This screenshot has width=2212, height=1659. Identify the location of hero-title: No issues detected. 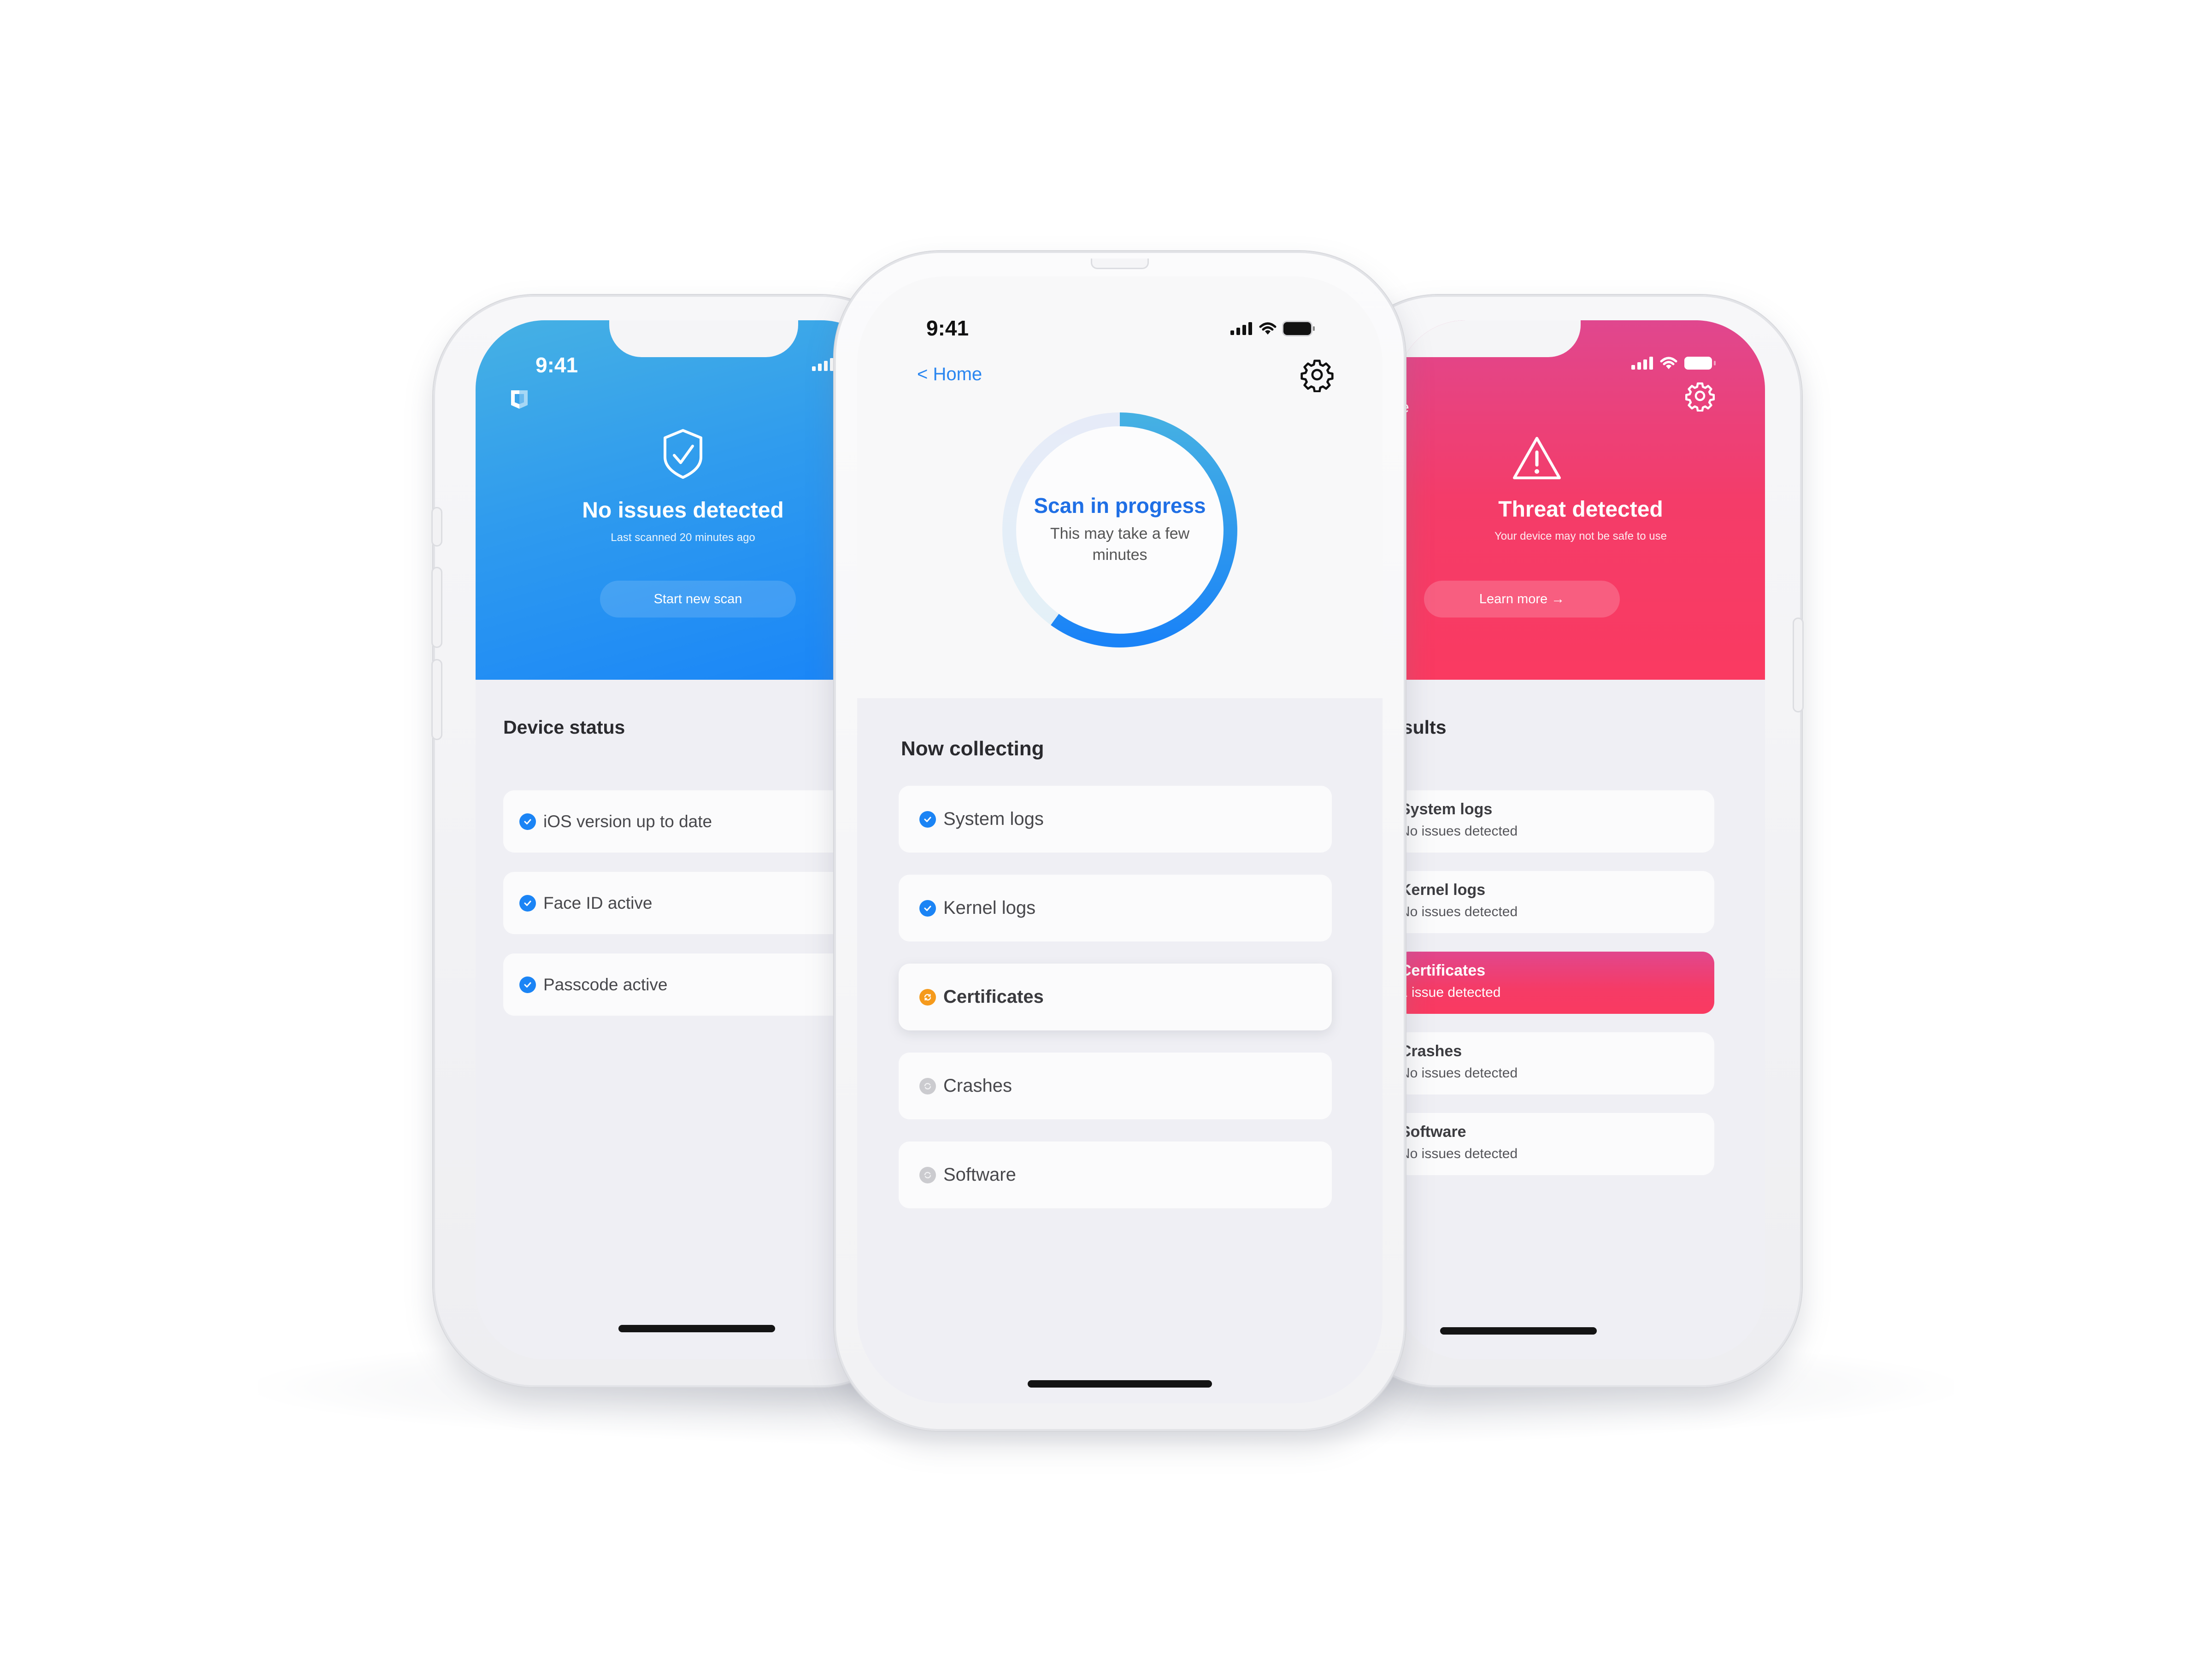
(683, 510).